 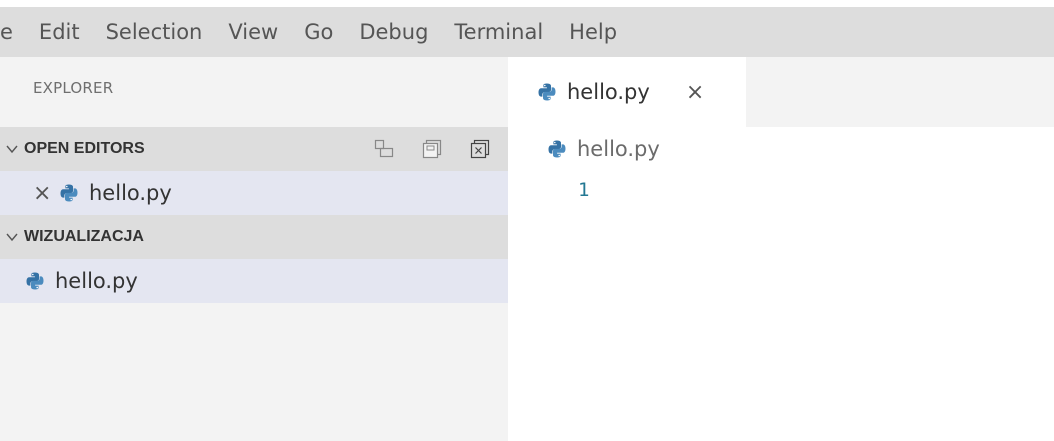 I want to click on editor-tab-bar: hello.py ×, so click(x=781, y=92).